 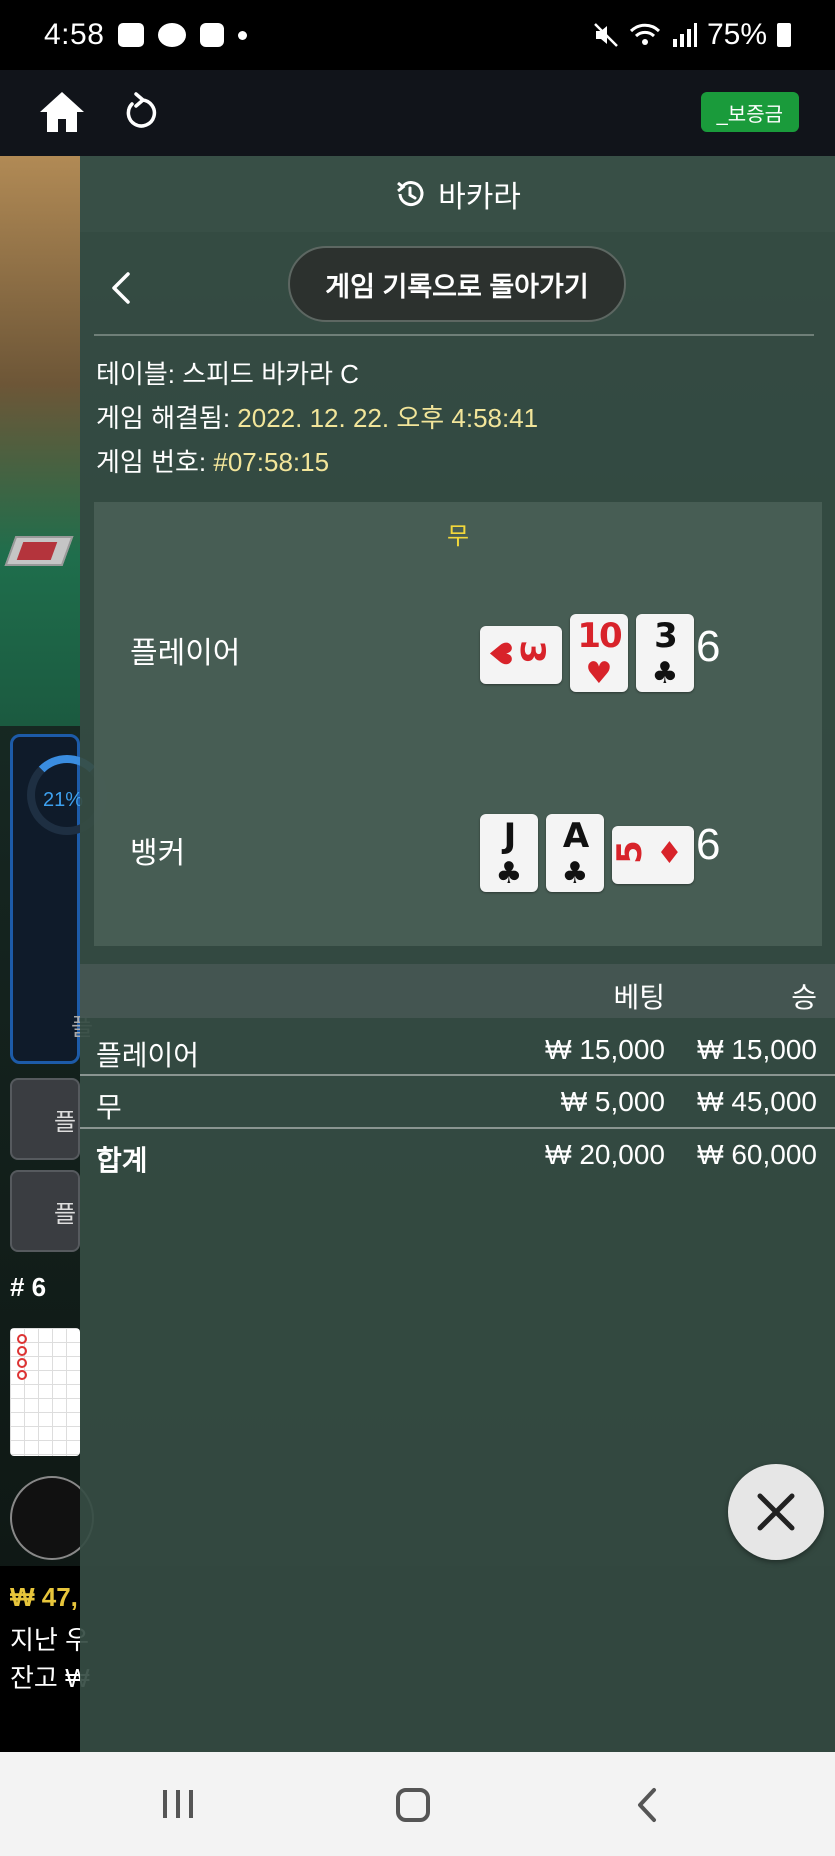 I want to click on battery-icon, so click(x=784, y=35).